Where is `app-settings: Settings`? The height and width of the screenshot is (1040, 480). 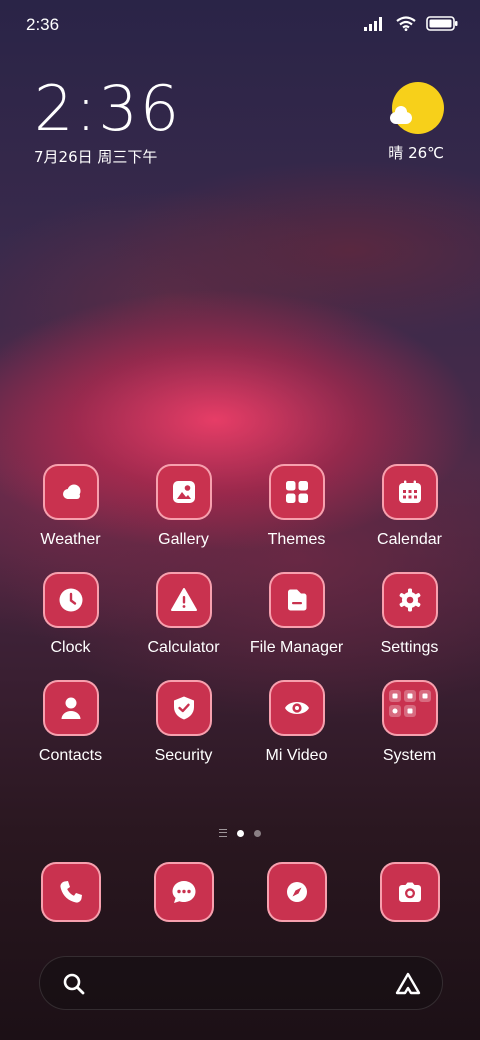
app-settings: Settings is located at coordinates (409, 614).